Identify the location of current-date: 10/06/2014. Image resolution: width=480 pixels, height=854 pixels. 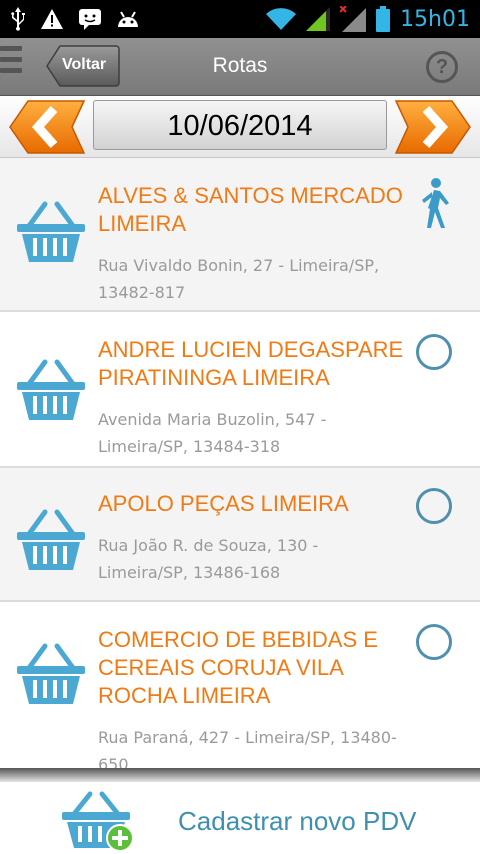
(240, 125).